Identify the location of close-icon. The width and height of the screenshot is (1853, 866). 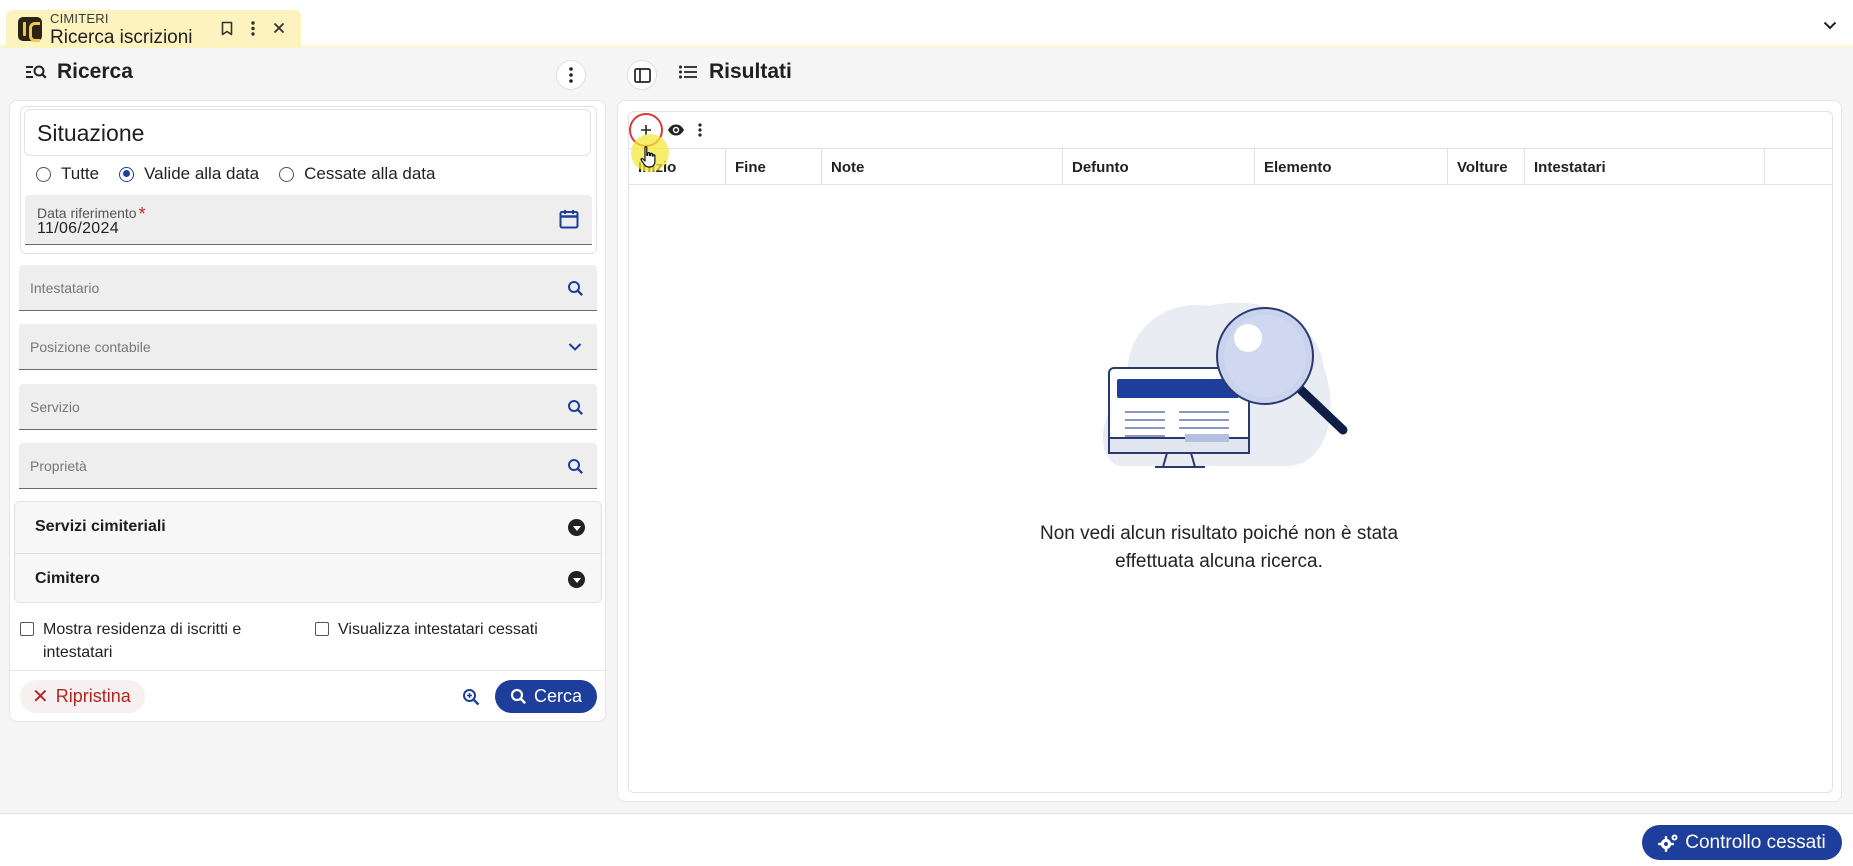
(279, 28).